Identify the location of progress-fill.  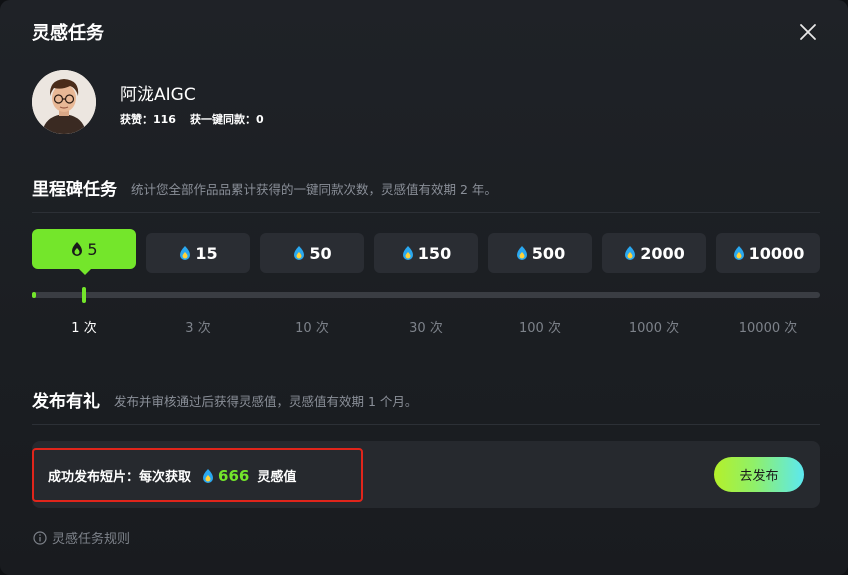
(34, 295).